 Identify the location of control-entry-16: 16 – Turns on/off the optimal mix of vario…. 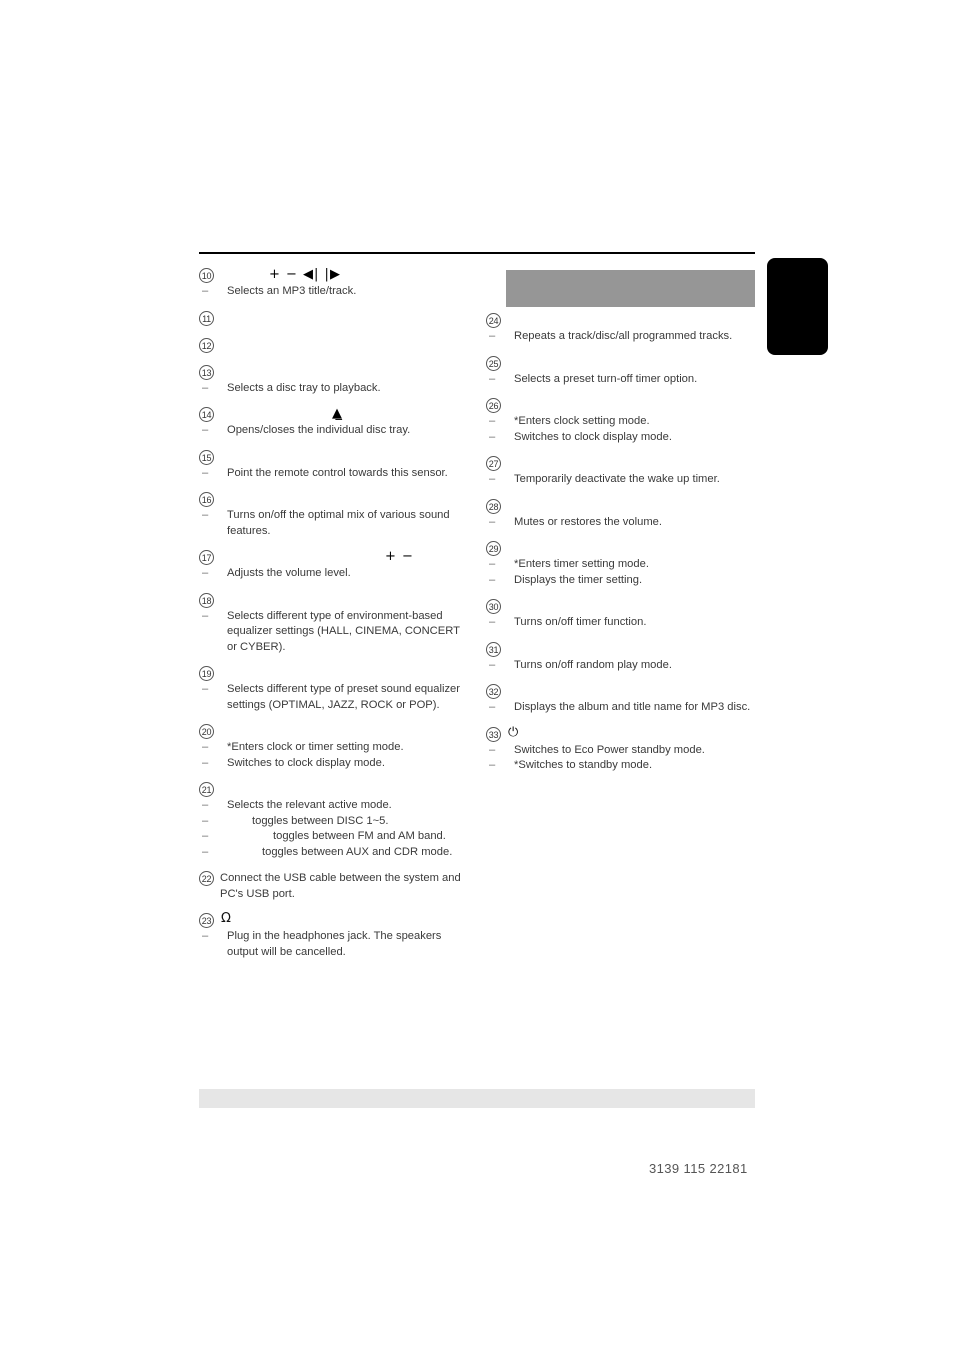
(334, 515).